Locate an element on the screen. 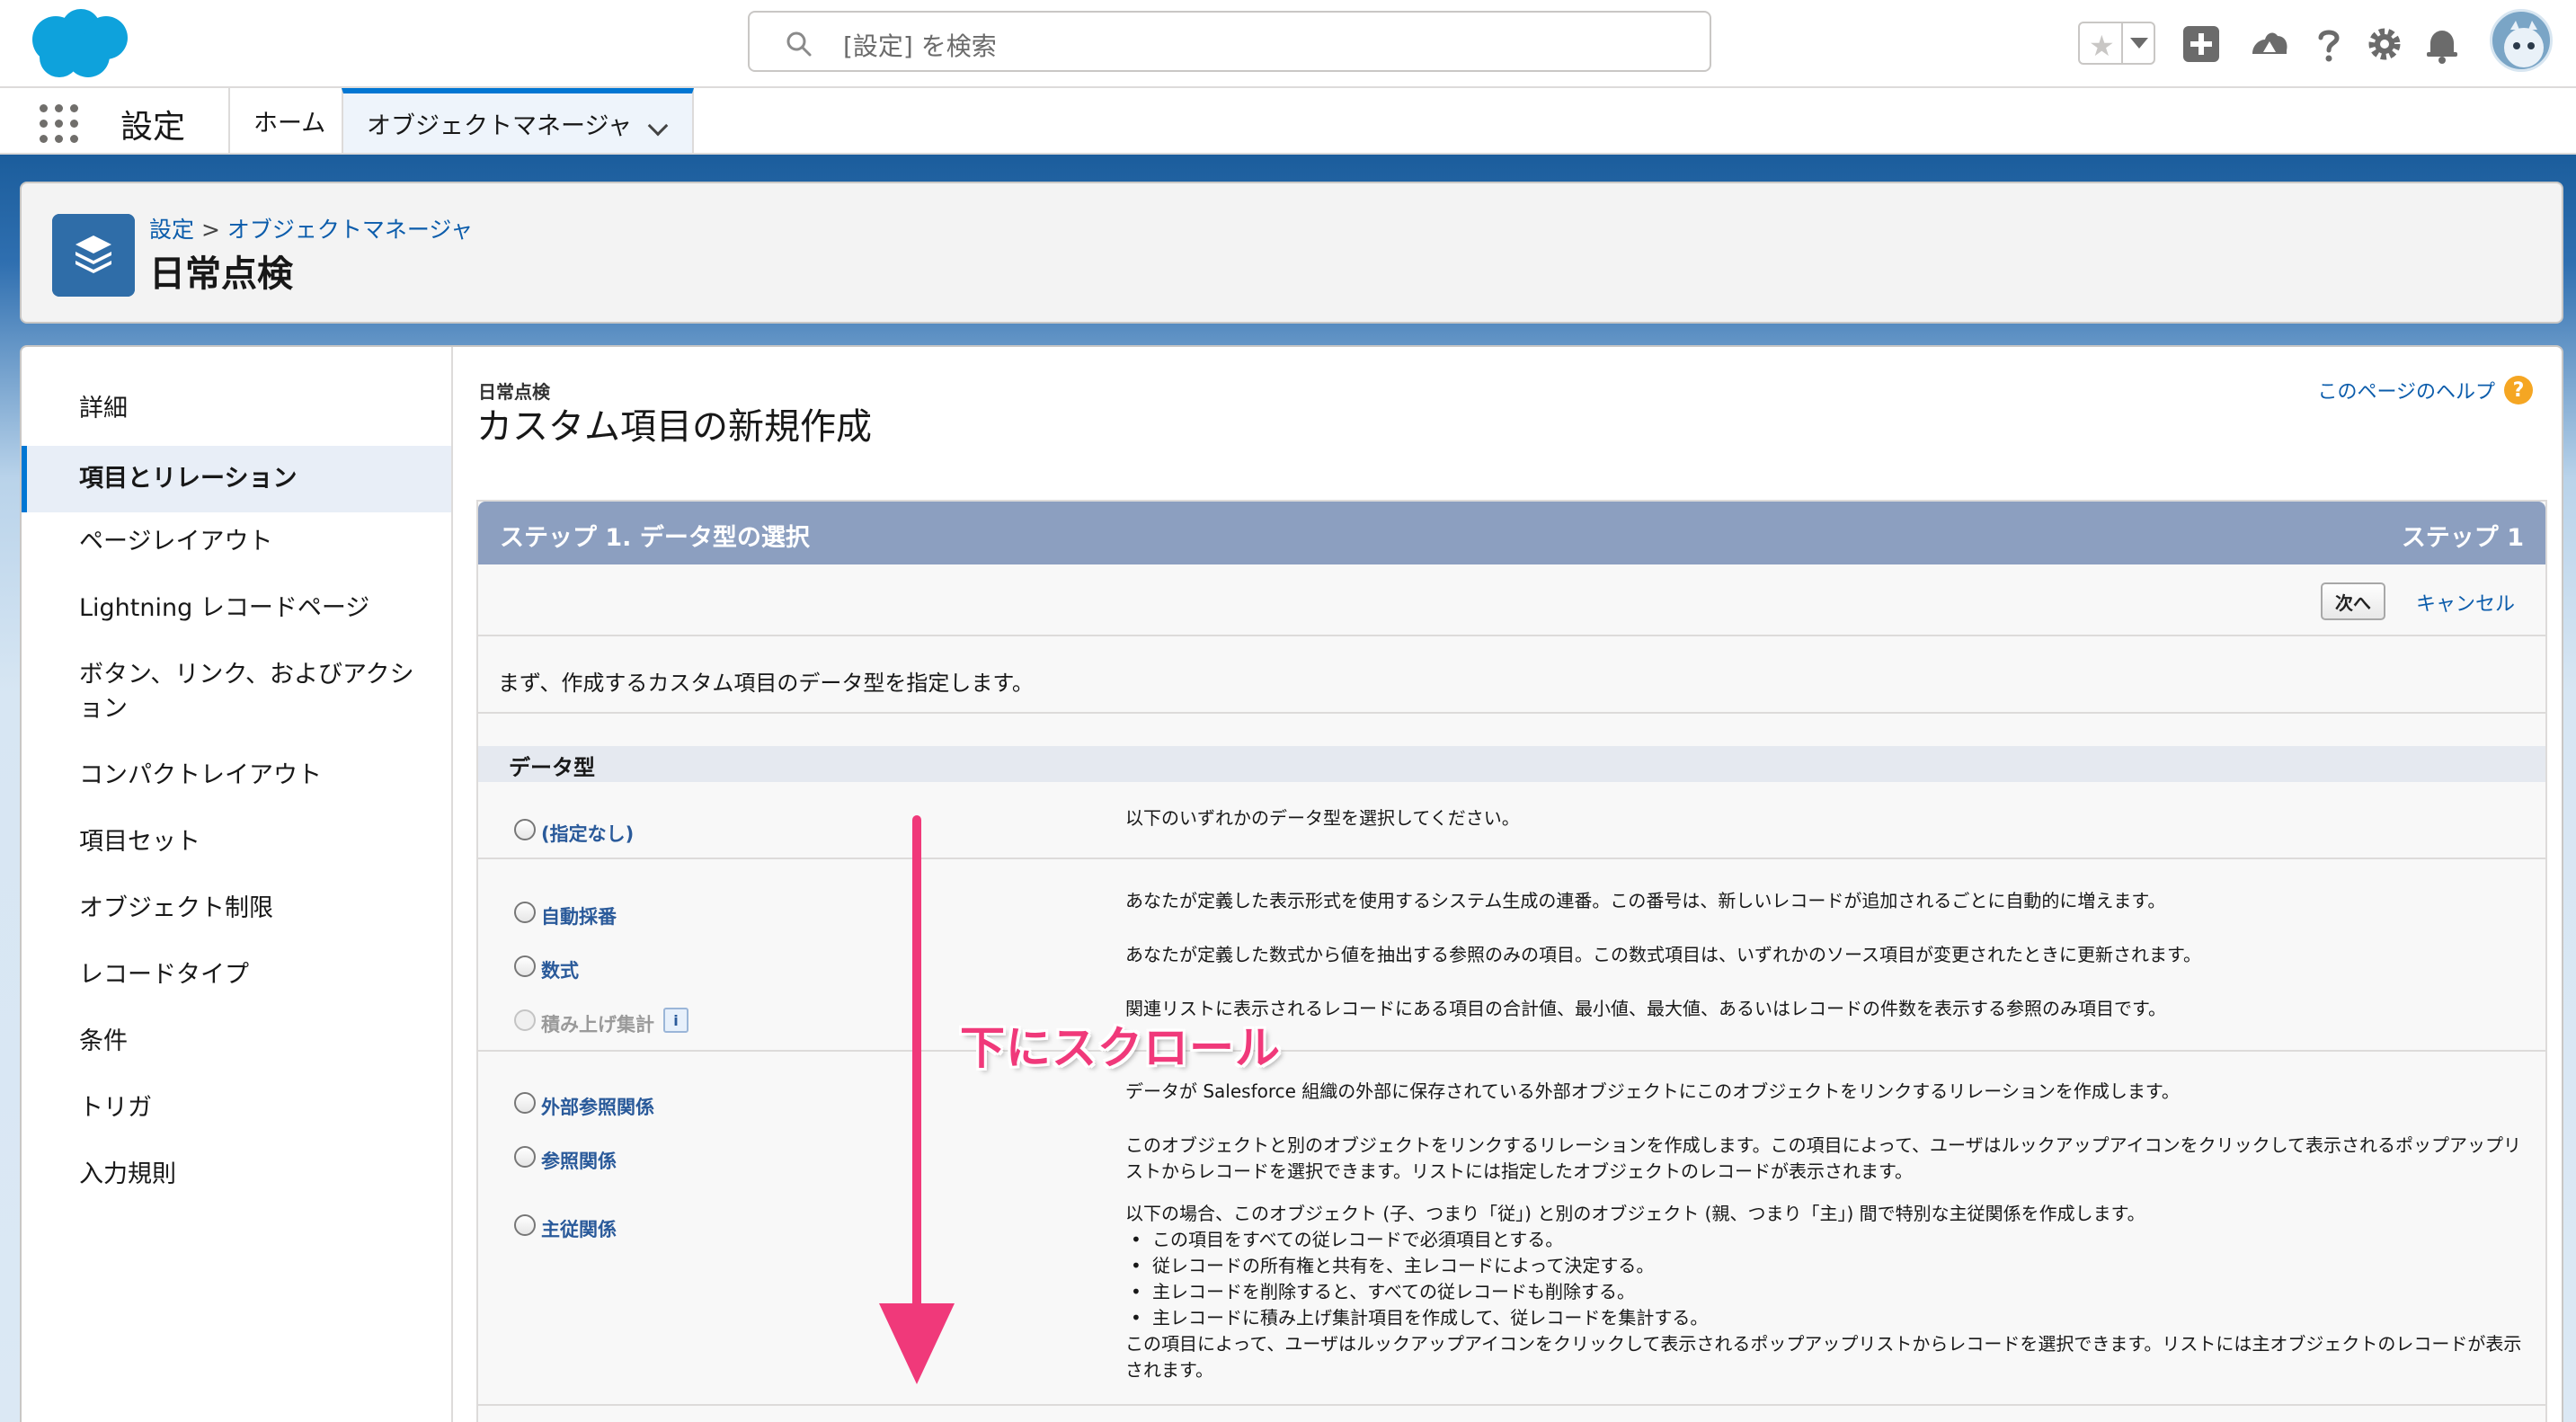  option-roll-up-summary: 積み上げ集計 i is located at coordinates (601, 1020).